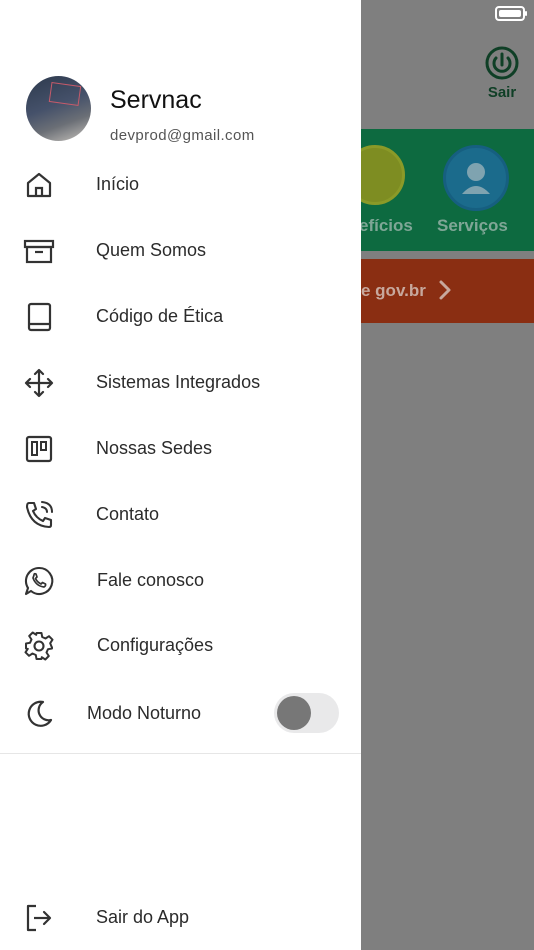 The height and width of the screenshot is (950, 534). What do you see at coordinates (180, 753) in the screenshot?
I see `divider` at bounding box center [180, 753].